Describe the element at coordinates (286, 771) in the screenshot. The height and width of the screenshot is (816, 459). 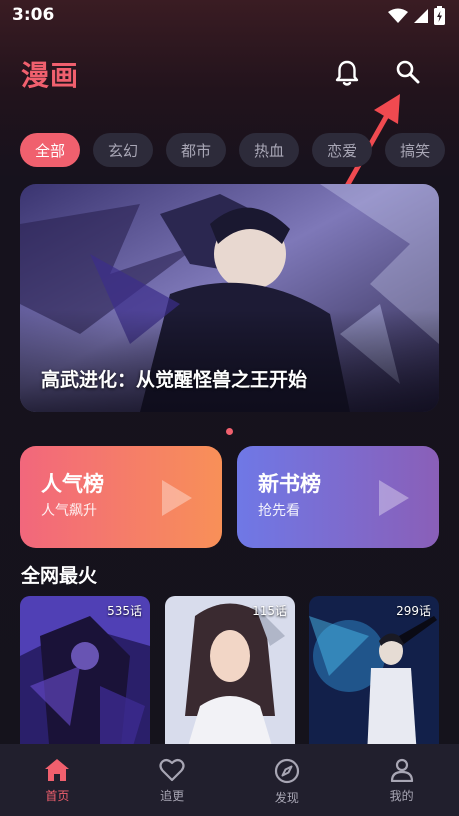
I see `compass-icon` at that location.